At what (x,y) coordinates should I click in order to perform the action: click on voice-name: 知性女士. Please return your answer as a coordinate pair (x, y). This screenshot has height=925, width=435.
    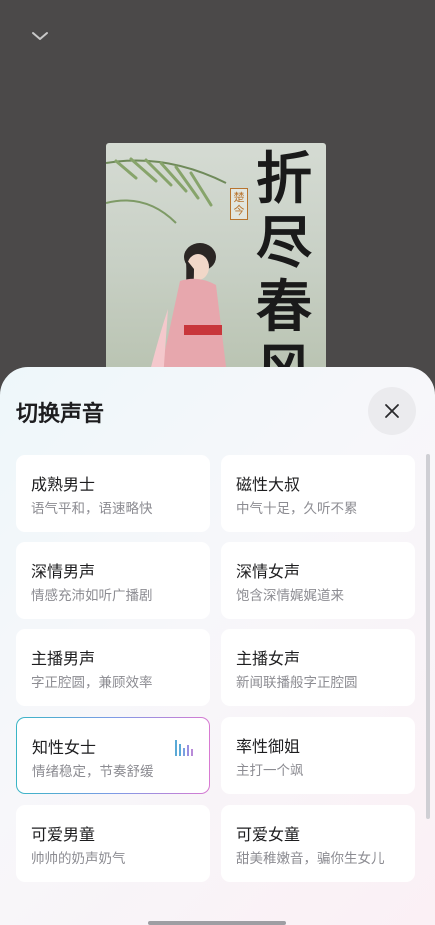
    Looking at the image, I should click on (64, 747).